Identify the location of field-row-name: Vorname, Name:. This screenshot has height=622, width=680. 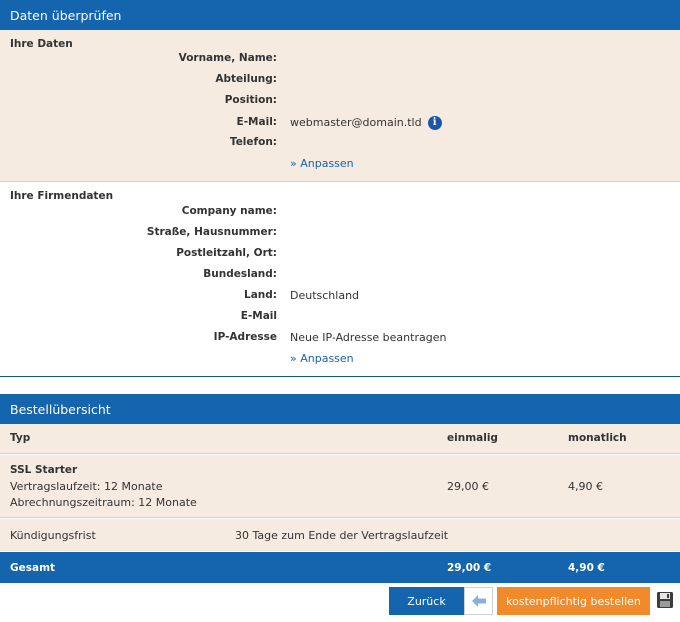
(340, 60).